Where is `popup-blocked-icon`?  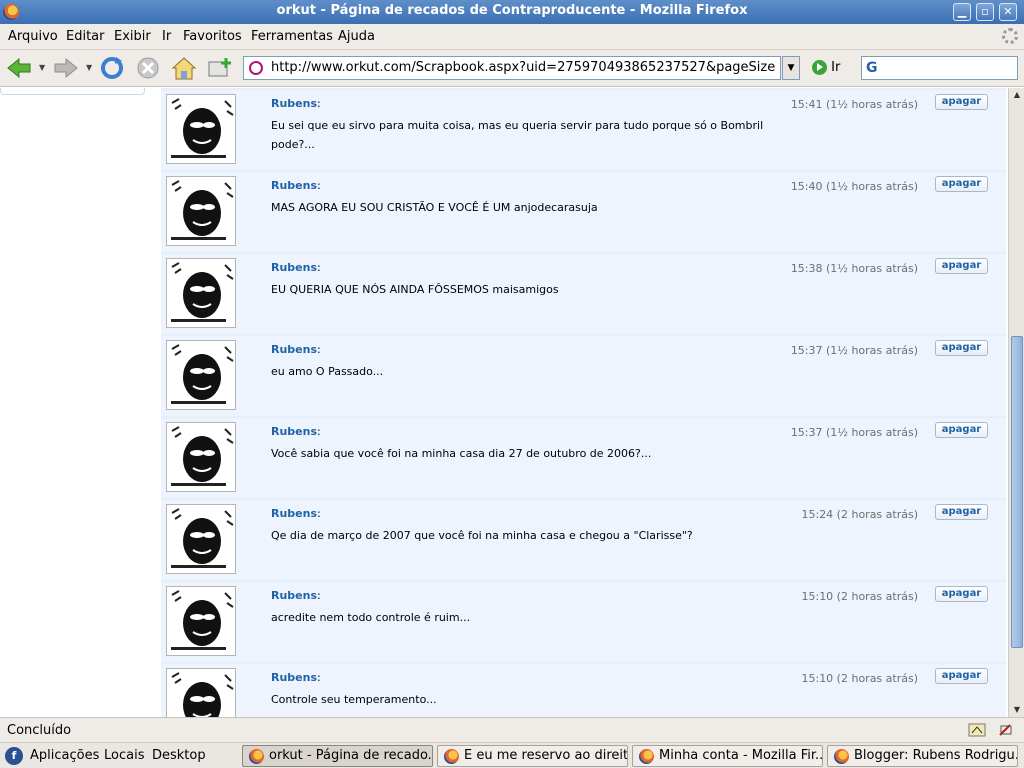 popup-blocked-icon is located at coordinates (1006, 730).